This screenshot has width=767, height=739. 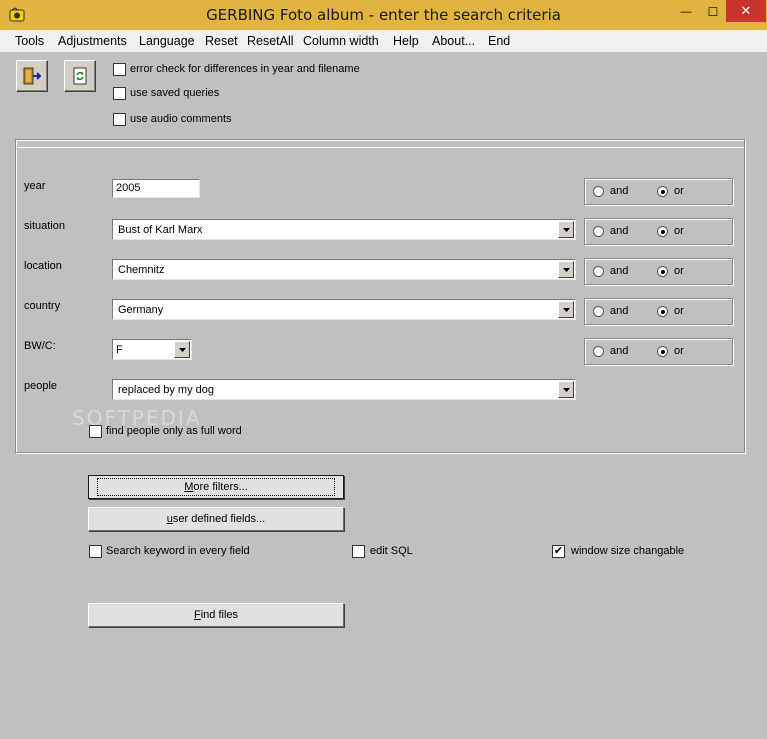 I want to click on situation-dropdown-button, so click(x=566, y=229).